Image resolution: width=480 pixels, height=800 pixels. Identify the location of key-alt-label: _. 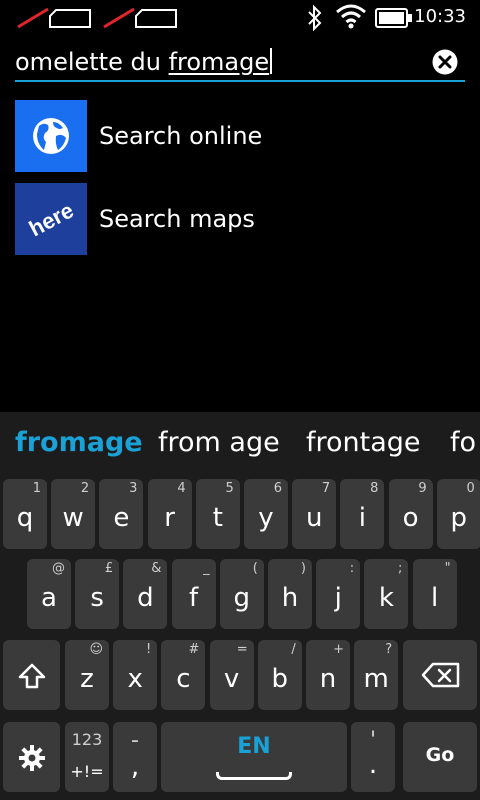
(206, 568).